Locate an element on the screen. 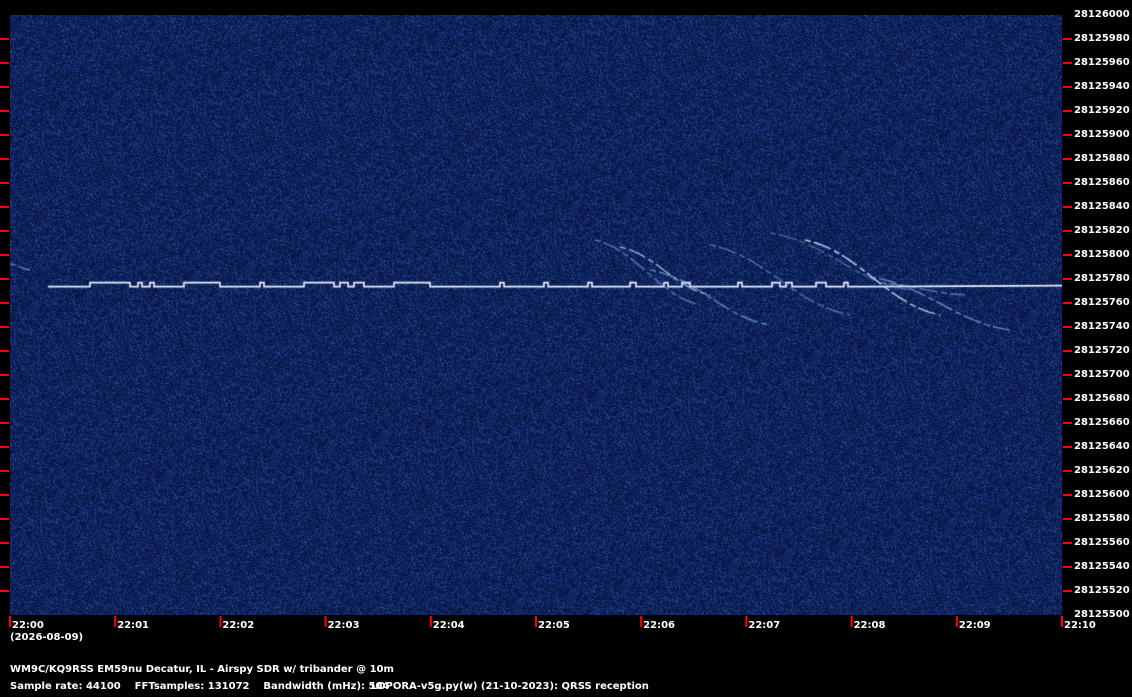  y-tick-label: 28125760 is located at coordinates (1102, 302).